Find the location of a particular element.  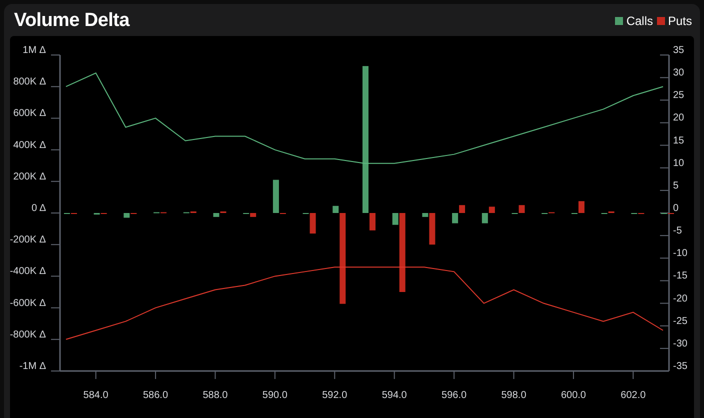

axis-label: 200K Δ is located at coordinates (29, 176).